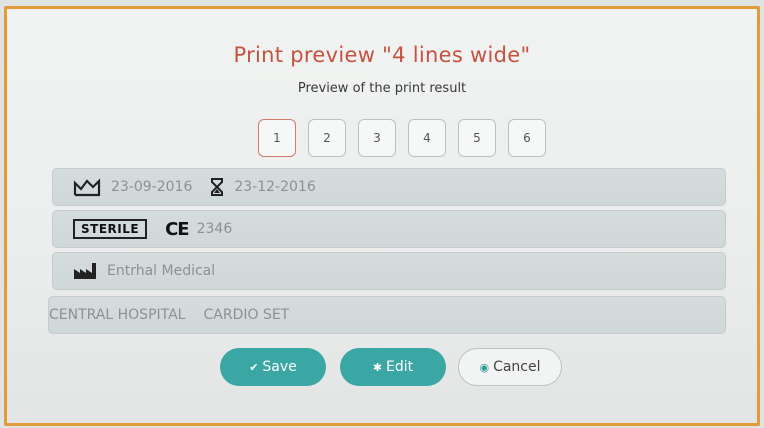 Image resolution: width=764 pixels, height=428 pixels. I want to click on edit-button: ✱ Edit, so click(393, 367).